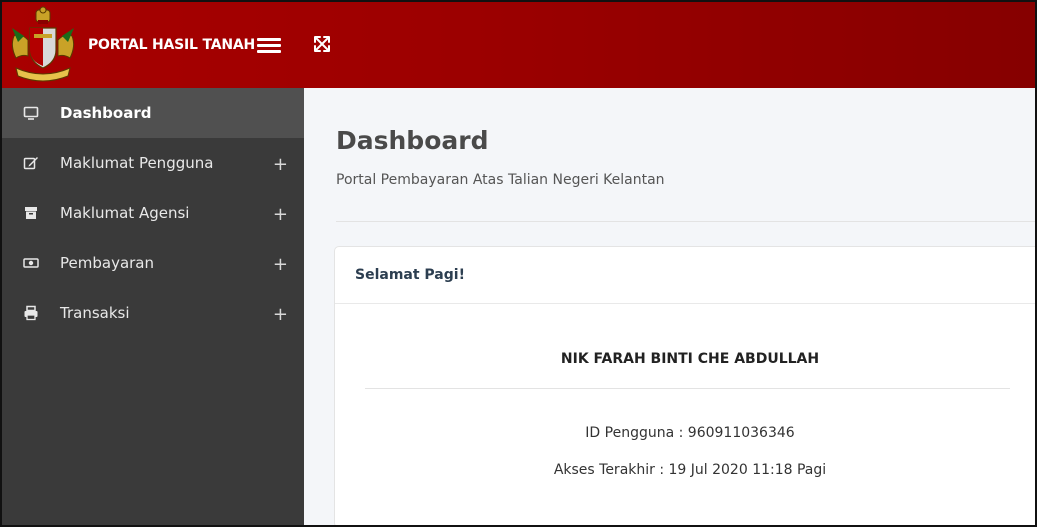  Describe the element at coordinates (31, 313) in the screenshot. I see `print-icon` at that location.